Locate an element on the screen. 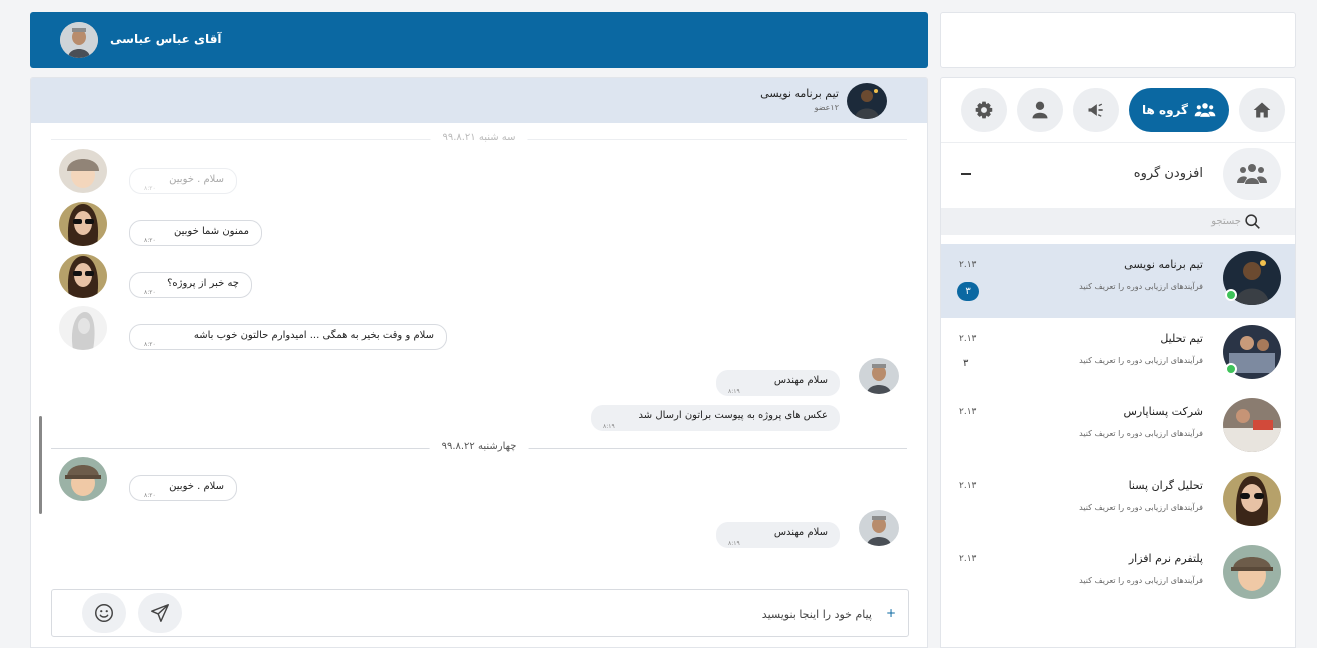 The image size is (1317, 648). search-icon is located at coordinates (1252, 221).